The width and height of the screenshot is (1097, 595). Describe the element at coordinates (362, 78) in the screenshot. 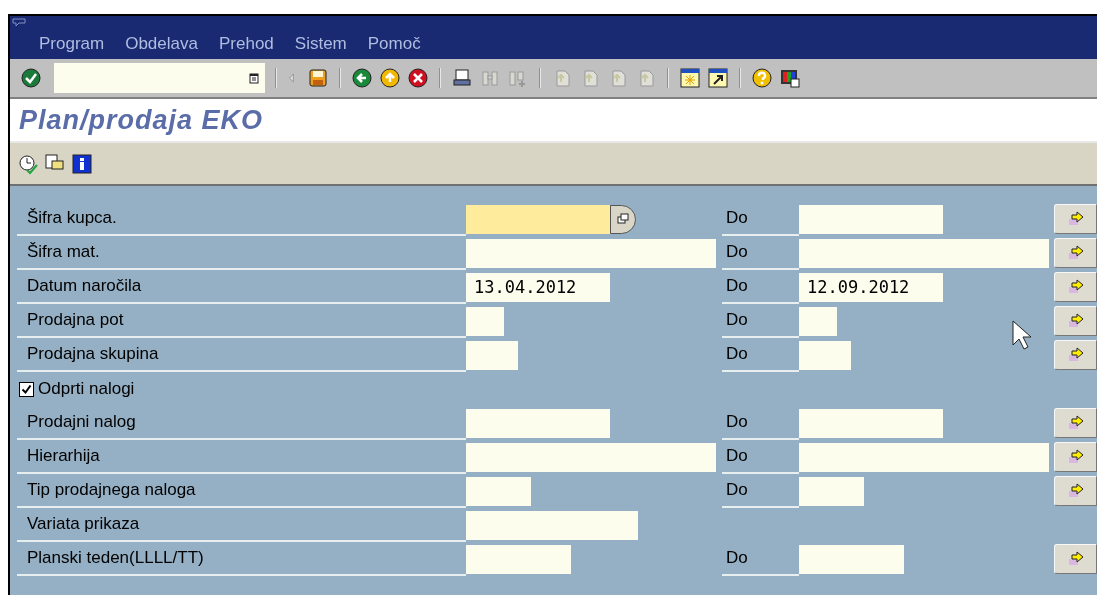

I see `back-icon` at that location.